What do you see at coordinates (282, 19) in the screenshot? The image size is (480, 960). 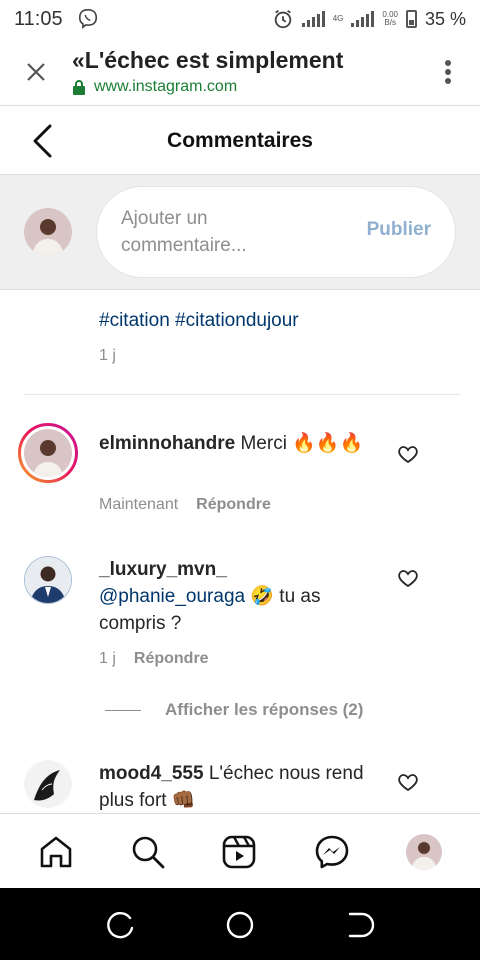 I see `alarm-icon` at bounding box center [282, 19].